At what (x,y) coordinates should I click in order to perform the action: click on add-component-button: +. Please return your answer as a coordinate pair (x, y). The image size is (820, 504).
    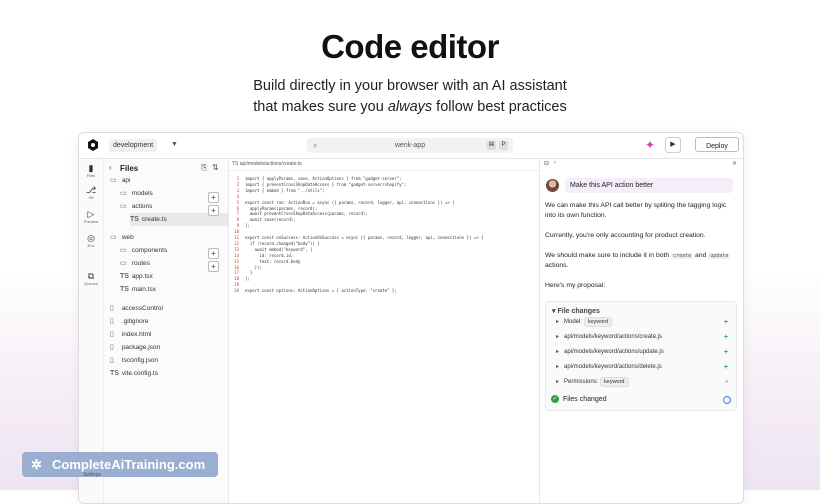
    Looking at the image, I should click on (213, 253).